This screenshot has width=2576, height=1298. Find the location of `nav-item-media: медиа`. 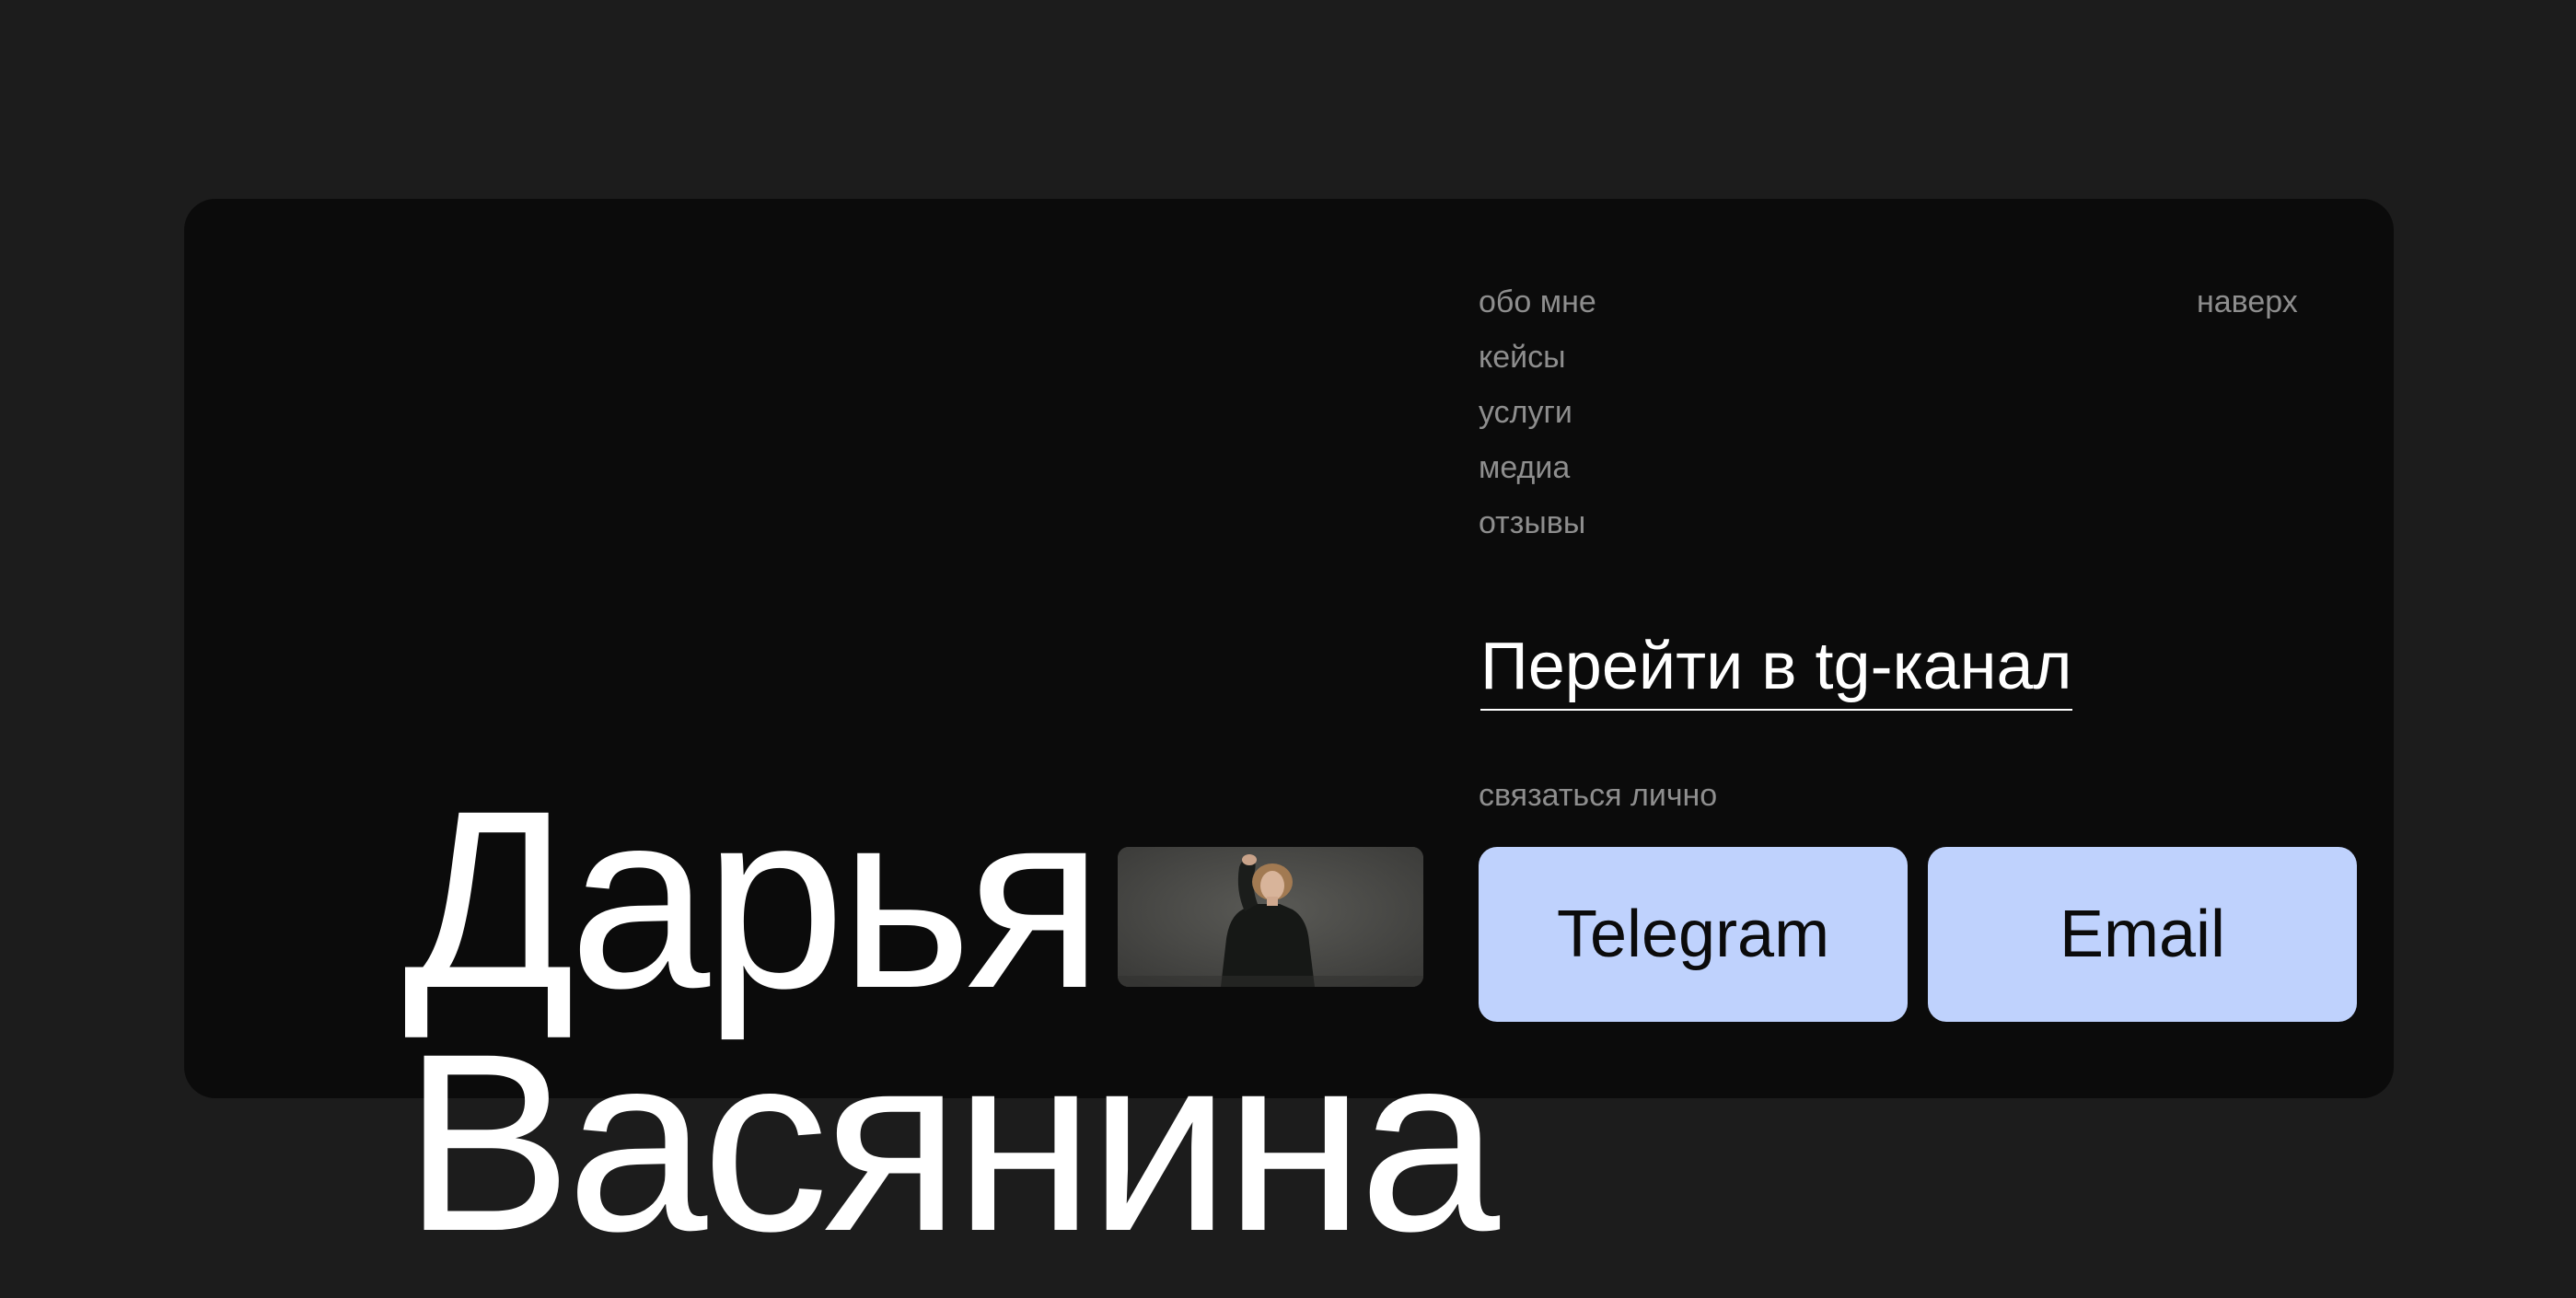

nav-item-media: медиа is located at coordinates (1537, 467).